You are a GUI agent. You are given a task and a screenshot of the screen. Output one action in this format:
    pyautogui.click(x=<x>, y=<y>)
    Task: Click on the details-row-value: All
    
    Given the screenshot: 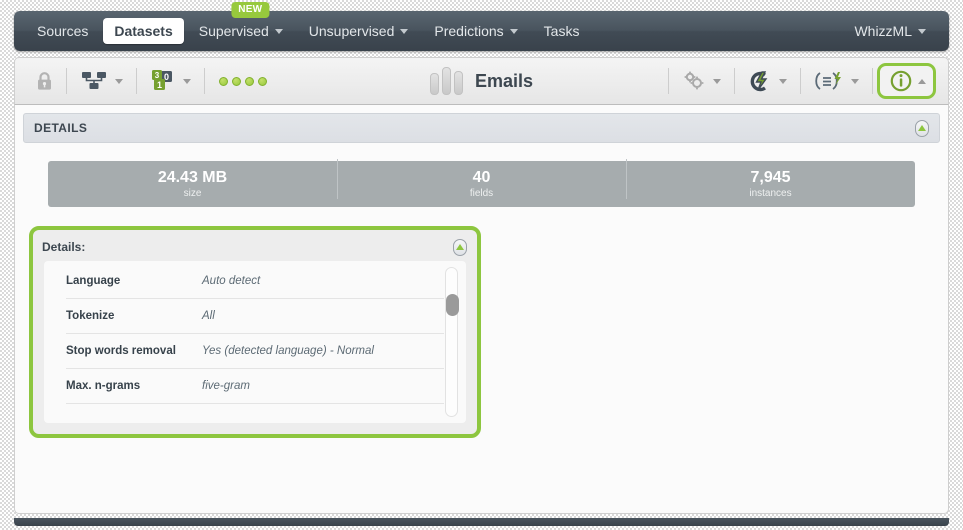 What is the action you would take?
    pyautogui.click(x=208, y=316)
    